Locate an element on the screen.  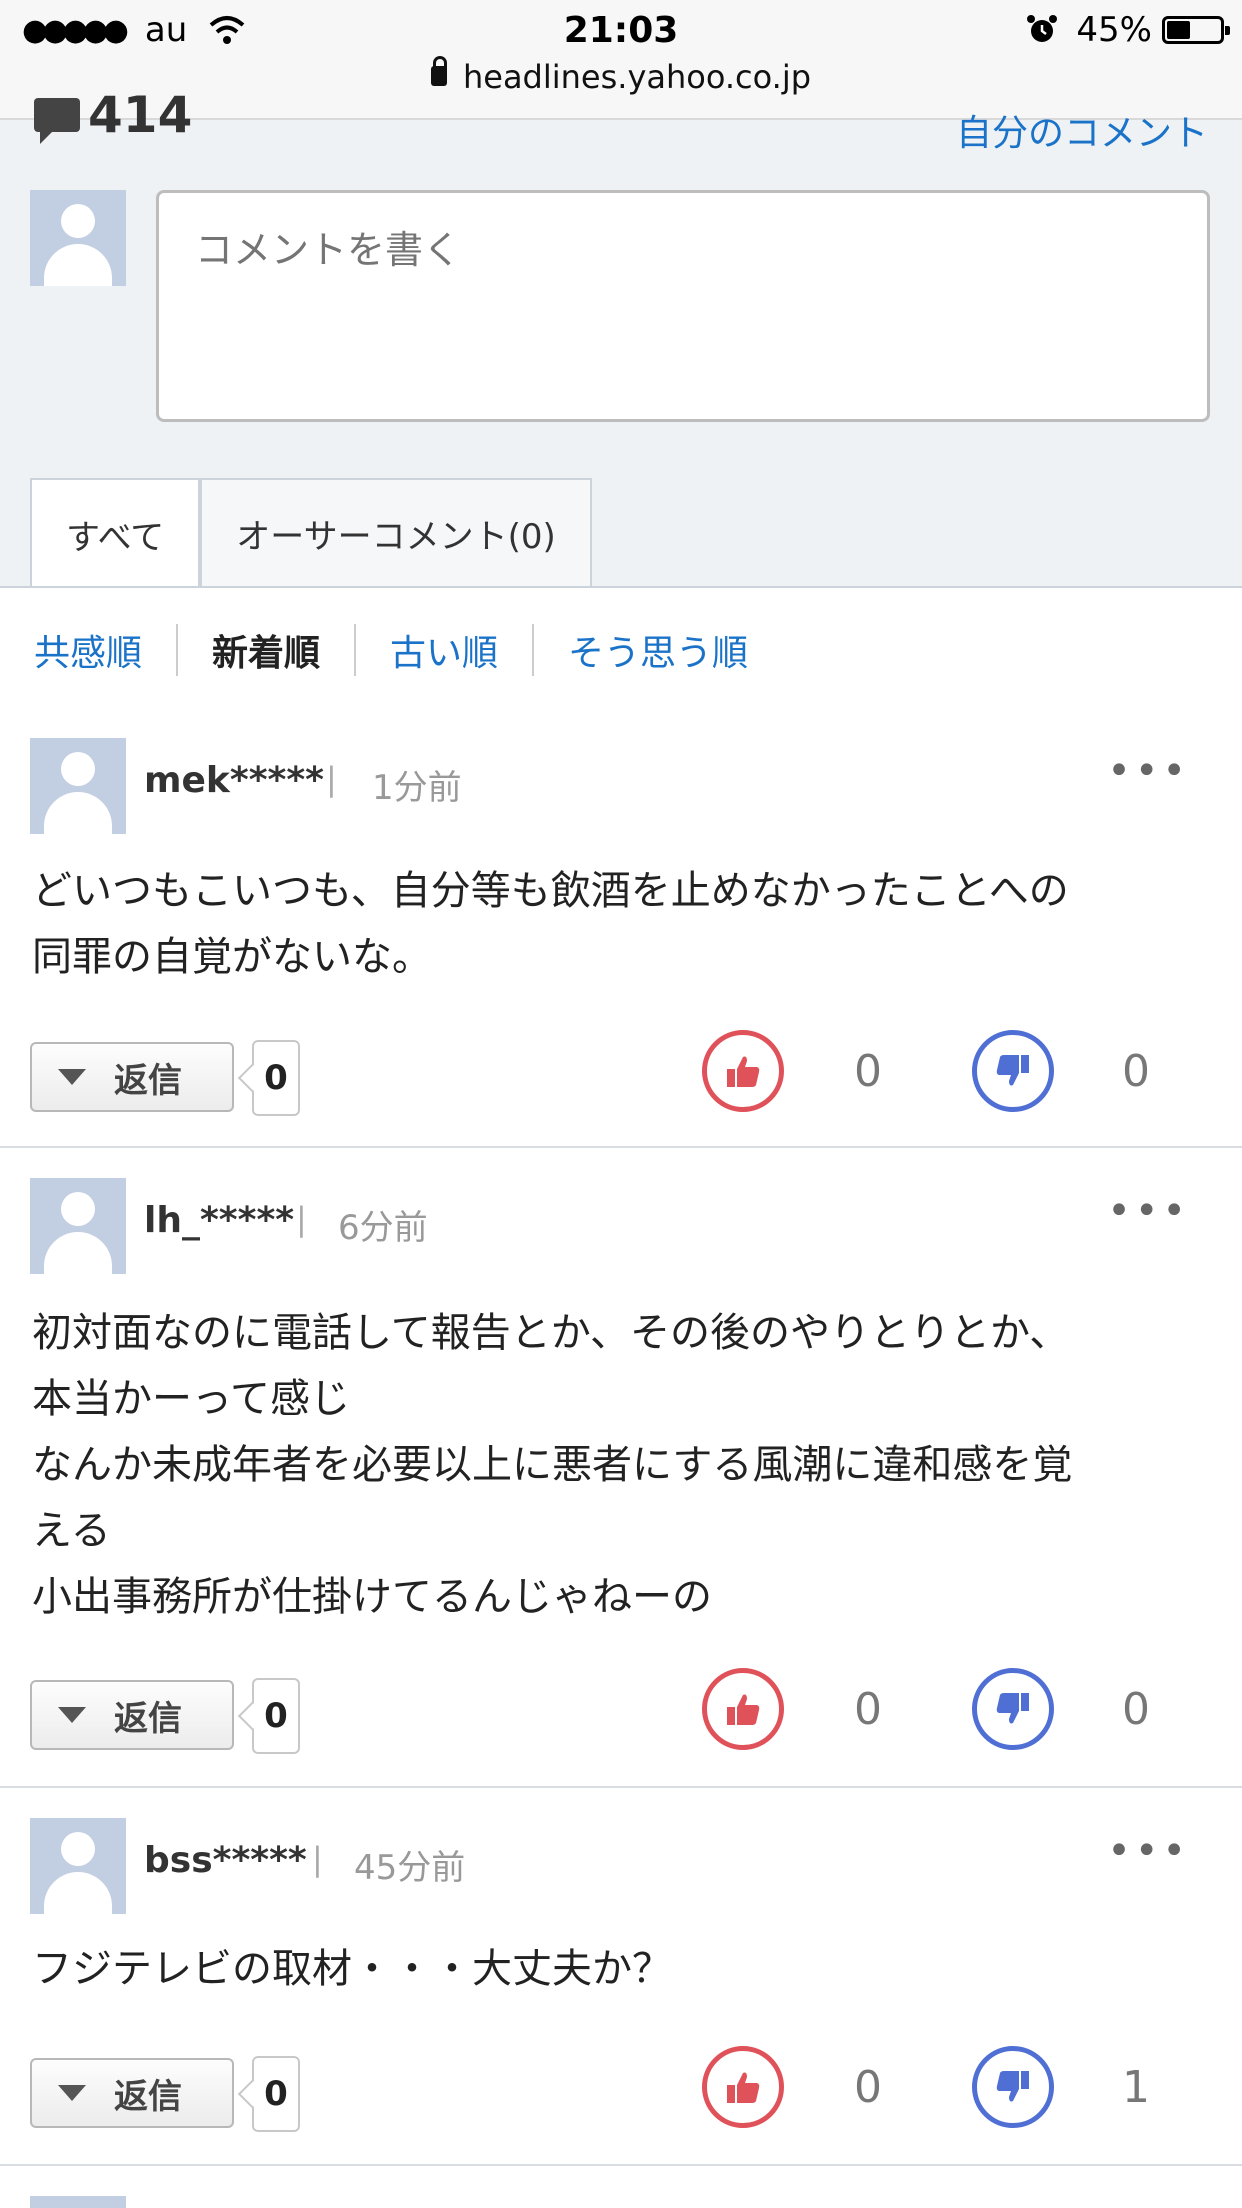
battery-percent: 45% is located at coordinates (1114, 30).